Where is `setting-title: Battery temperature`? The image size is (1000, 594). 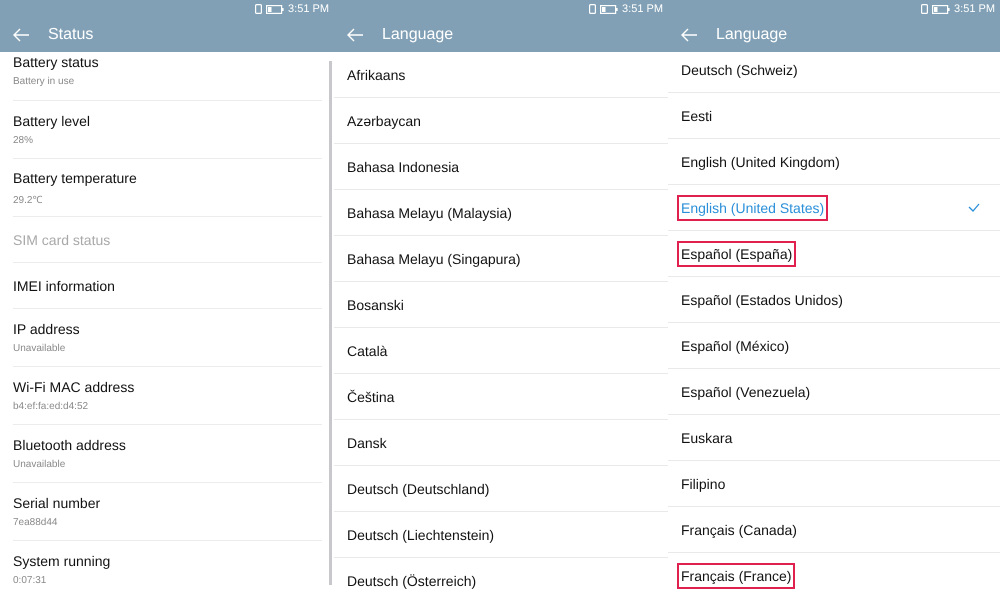
setting-title: Battery temperature is located at coordinates (75, 178).